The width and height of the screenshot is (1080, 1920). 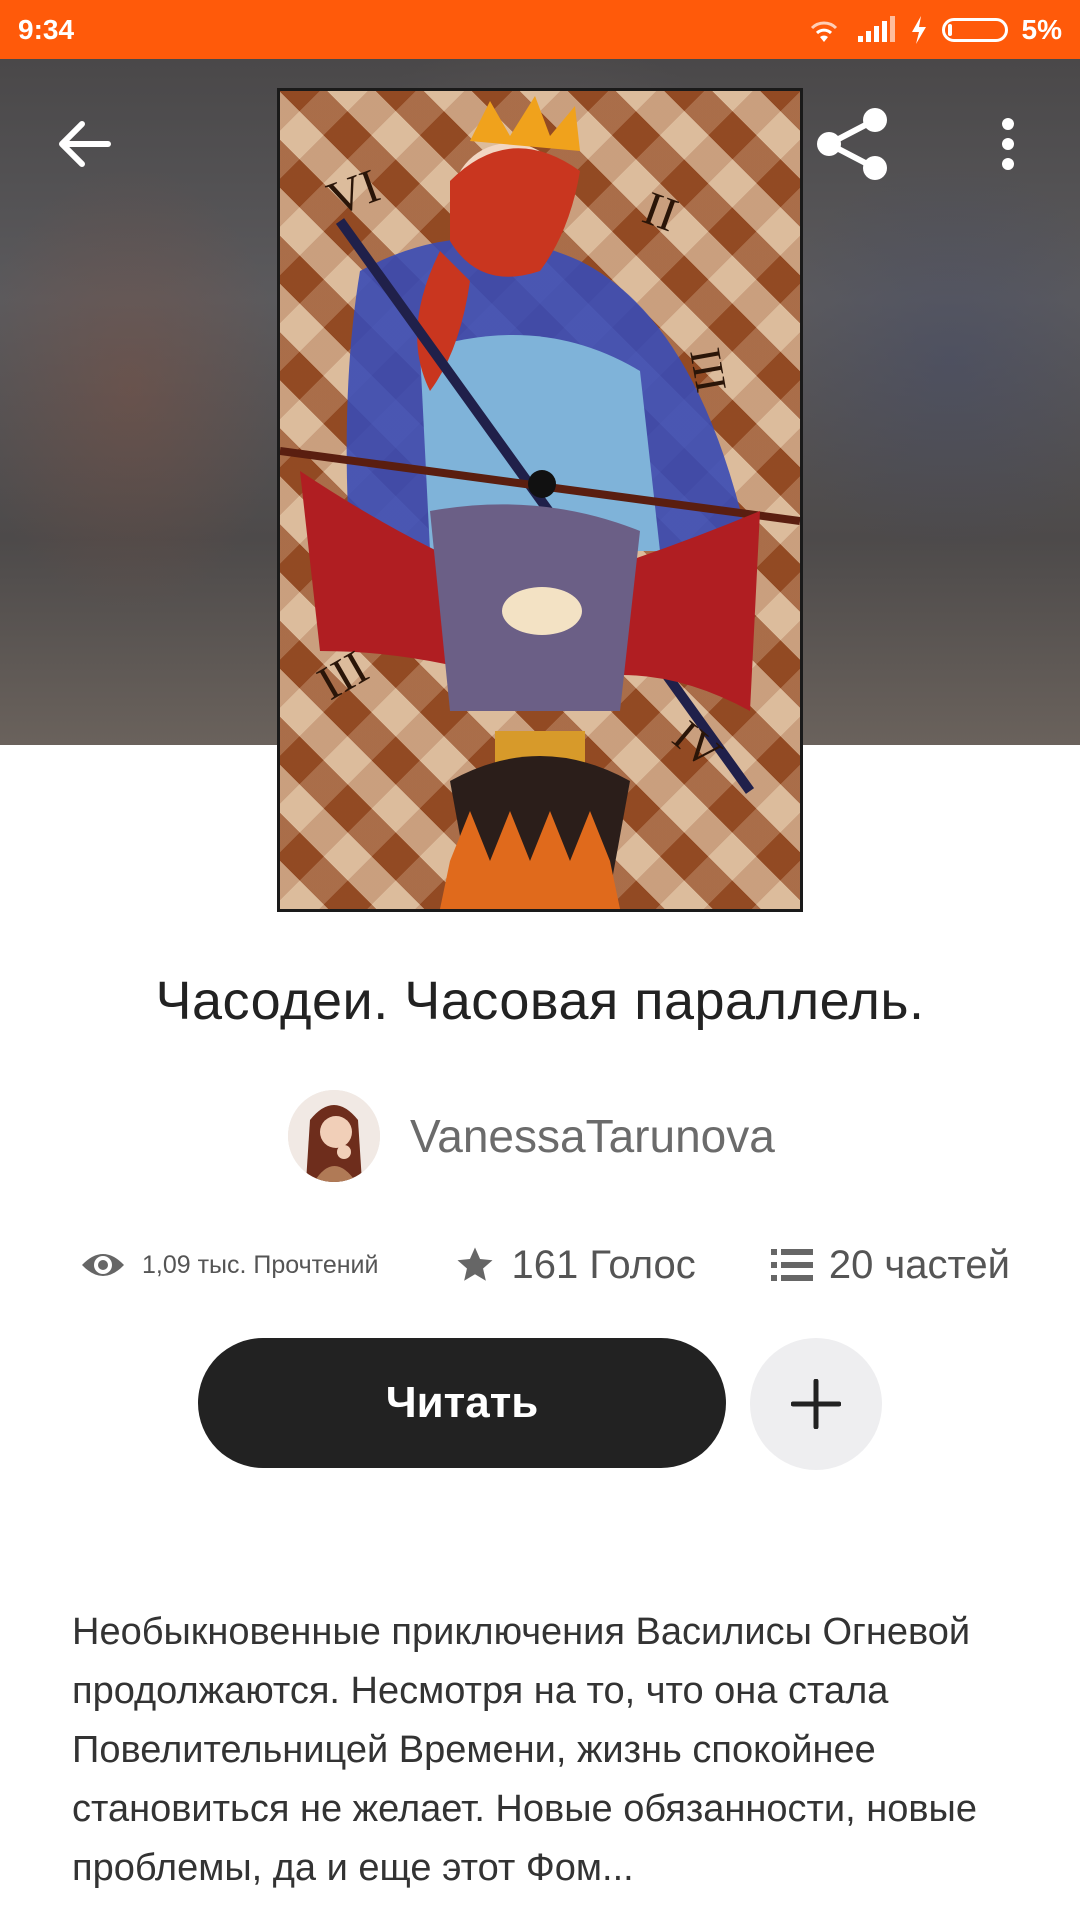 I want to click on plus-icon, so click(x=816, y=1404).